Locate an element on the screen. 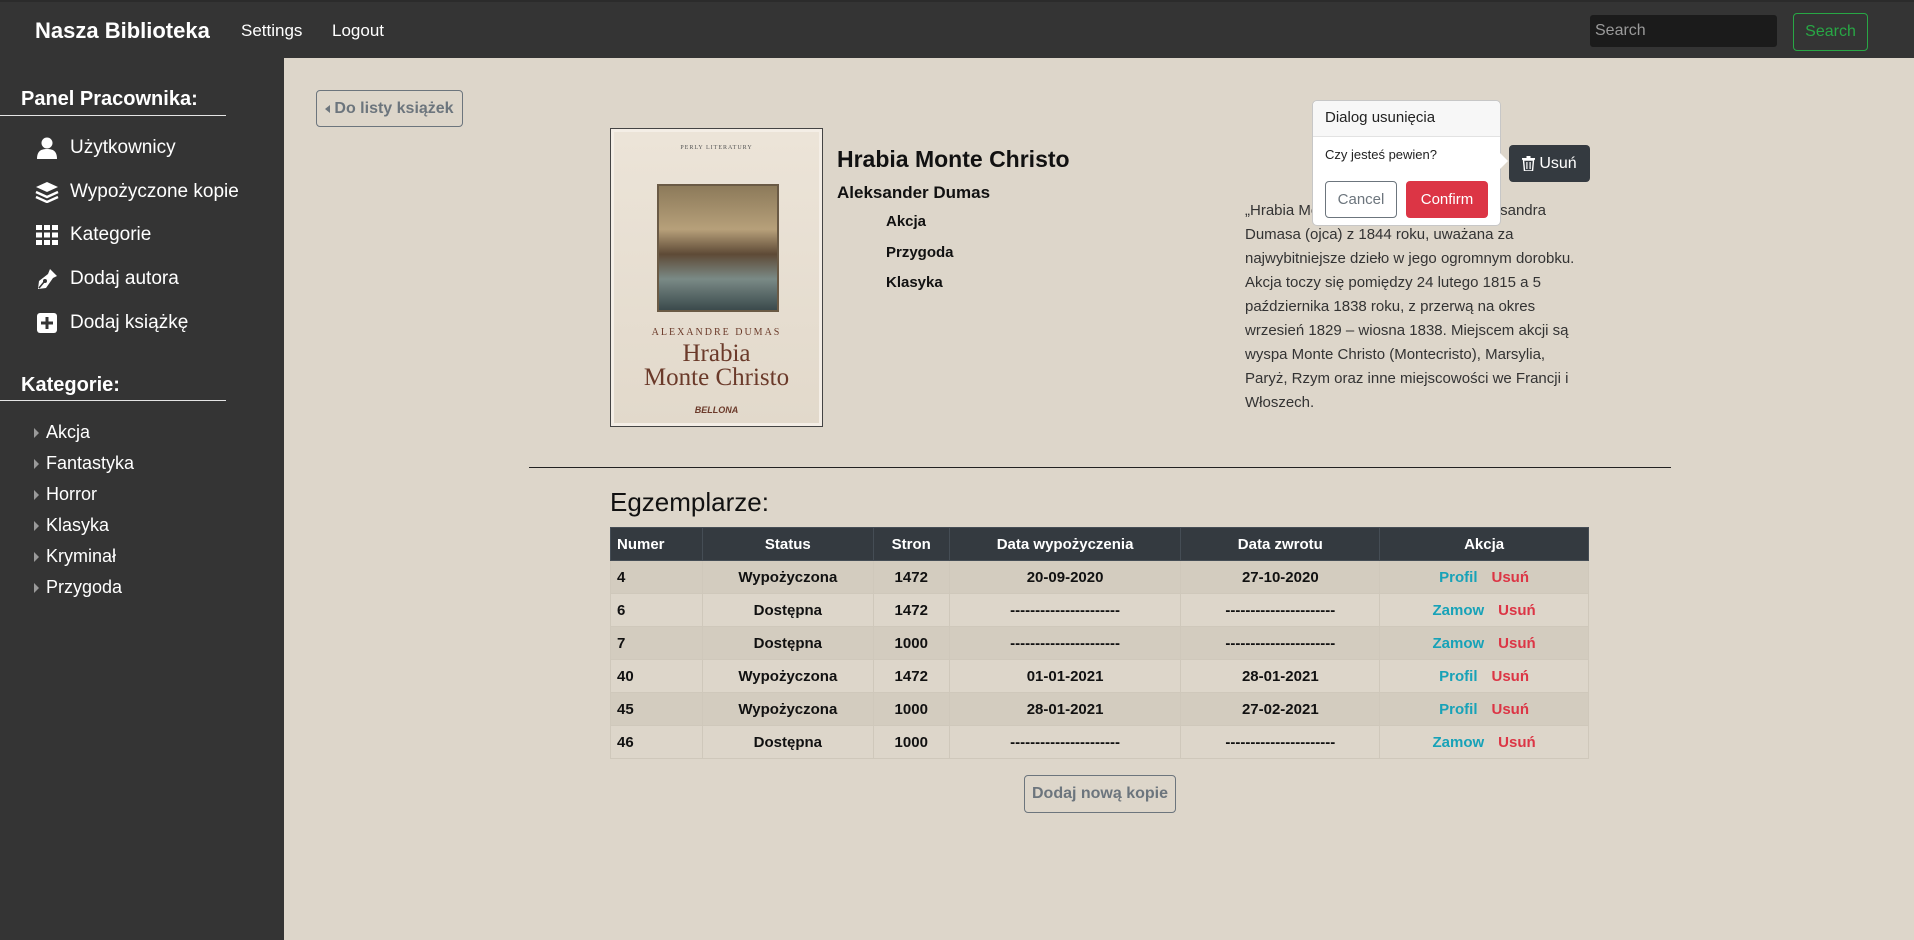 This screenshot has height=940, width=1914. category-item-kryminal: Kryminał is located at coordinates (75, 556).